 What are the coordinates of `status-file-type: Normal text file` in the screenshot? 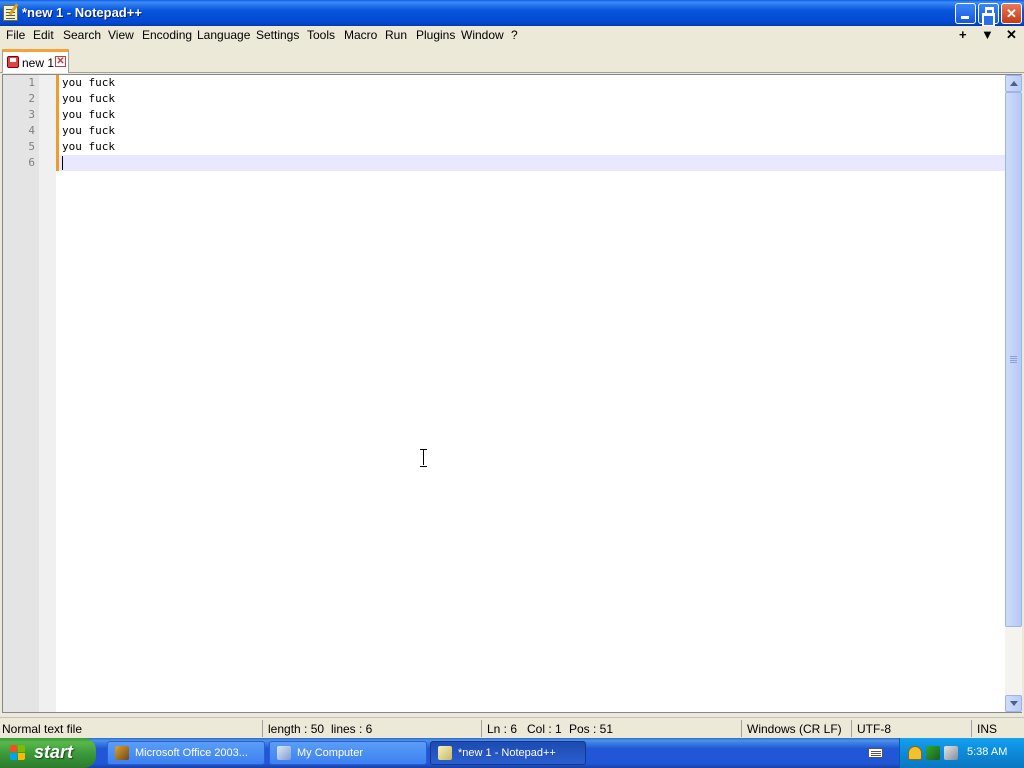 It's located at (42, 729).